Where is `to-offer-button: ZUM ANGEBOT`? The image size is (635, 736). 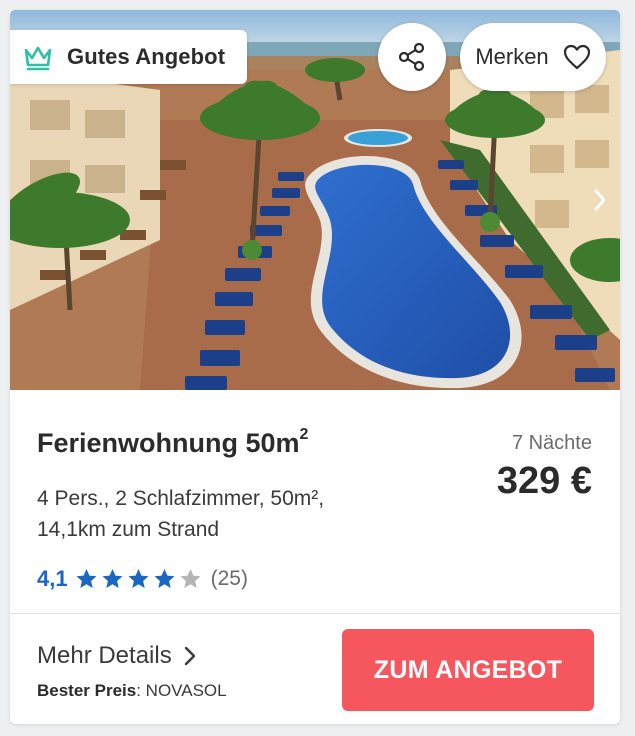
to-offer-button: ZUM ANGEBOT is located at coordinates (468, 670).